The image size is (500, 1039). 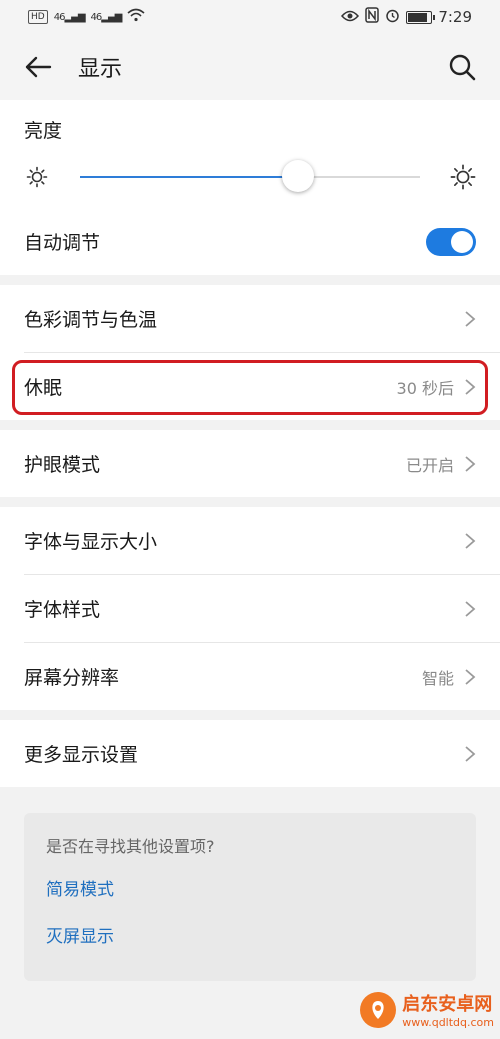 I want to click on color-sleep-card: 色彩调节与色温 休眠 30 秒后, so click(x=250, y=352).